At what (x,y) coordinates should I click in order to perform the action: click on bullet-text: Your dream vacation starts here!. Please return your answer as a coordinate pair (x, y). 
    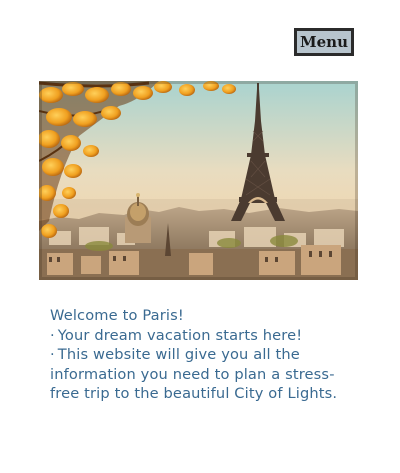
    Looking at the image, I should click on (180, 335).